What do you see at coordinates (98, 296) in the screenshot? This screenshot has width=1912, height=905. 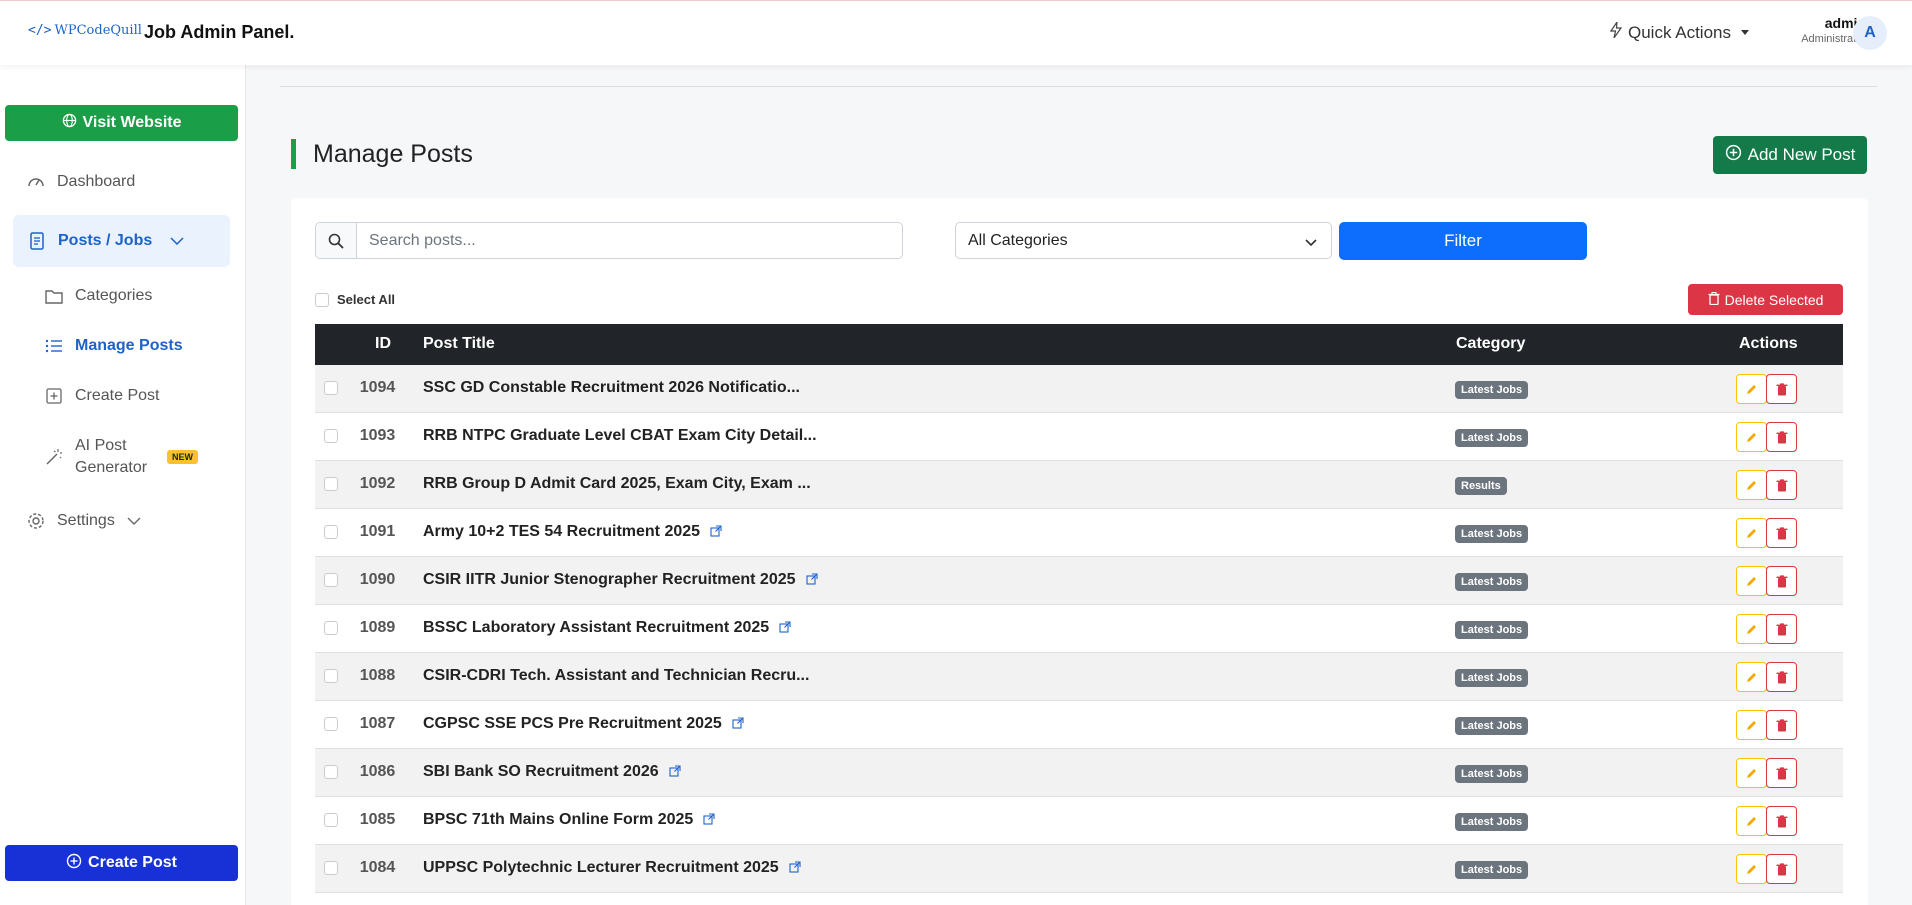 I see `sidebar-item-categories: Categories` at bounding box center [98, 296].